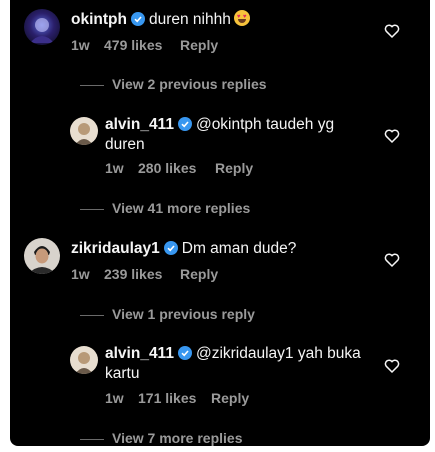 The width and height of the screenshot is (435, 452). Describe the element at coordinates (115, 248) in the screenshot. I see `username: zikridaulay1` at that location.